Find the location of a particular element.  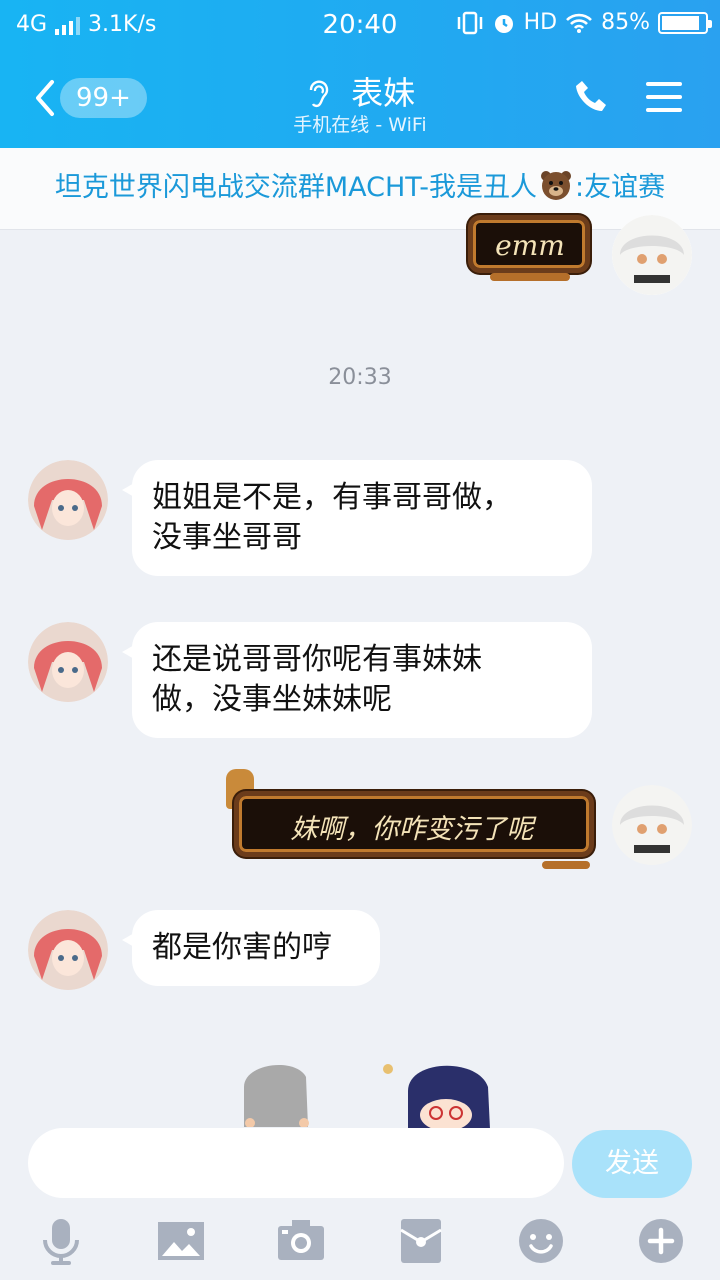

message-bubble: 还是说哥哥你呢有事妹妹 做，没事坐妹妹呢 is located at coordinates (357, 680).